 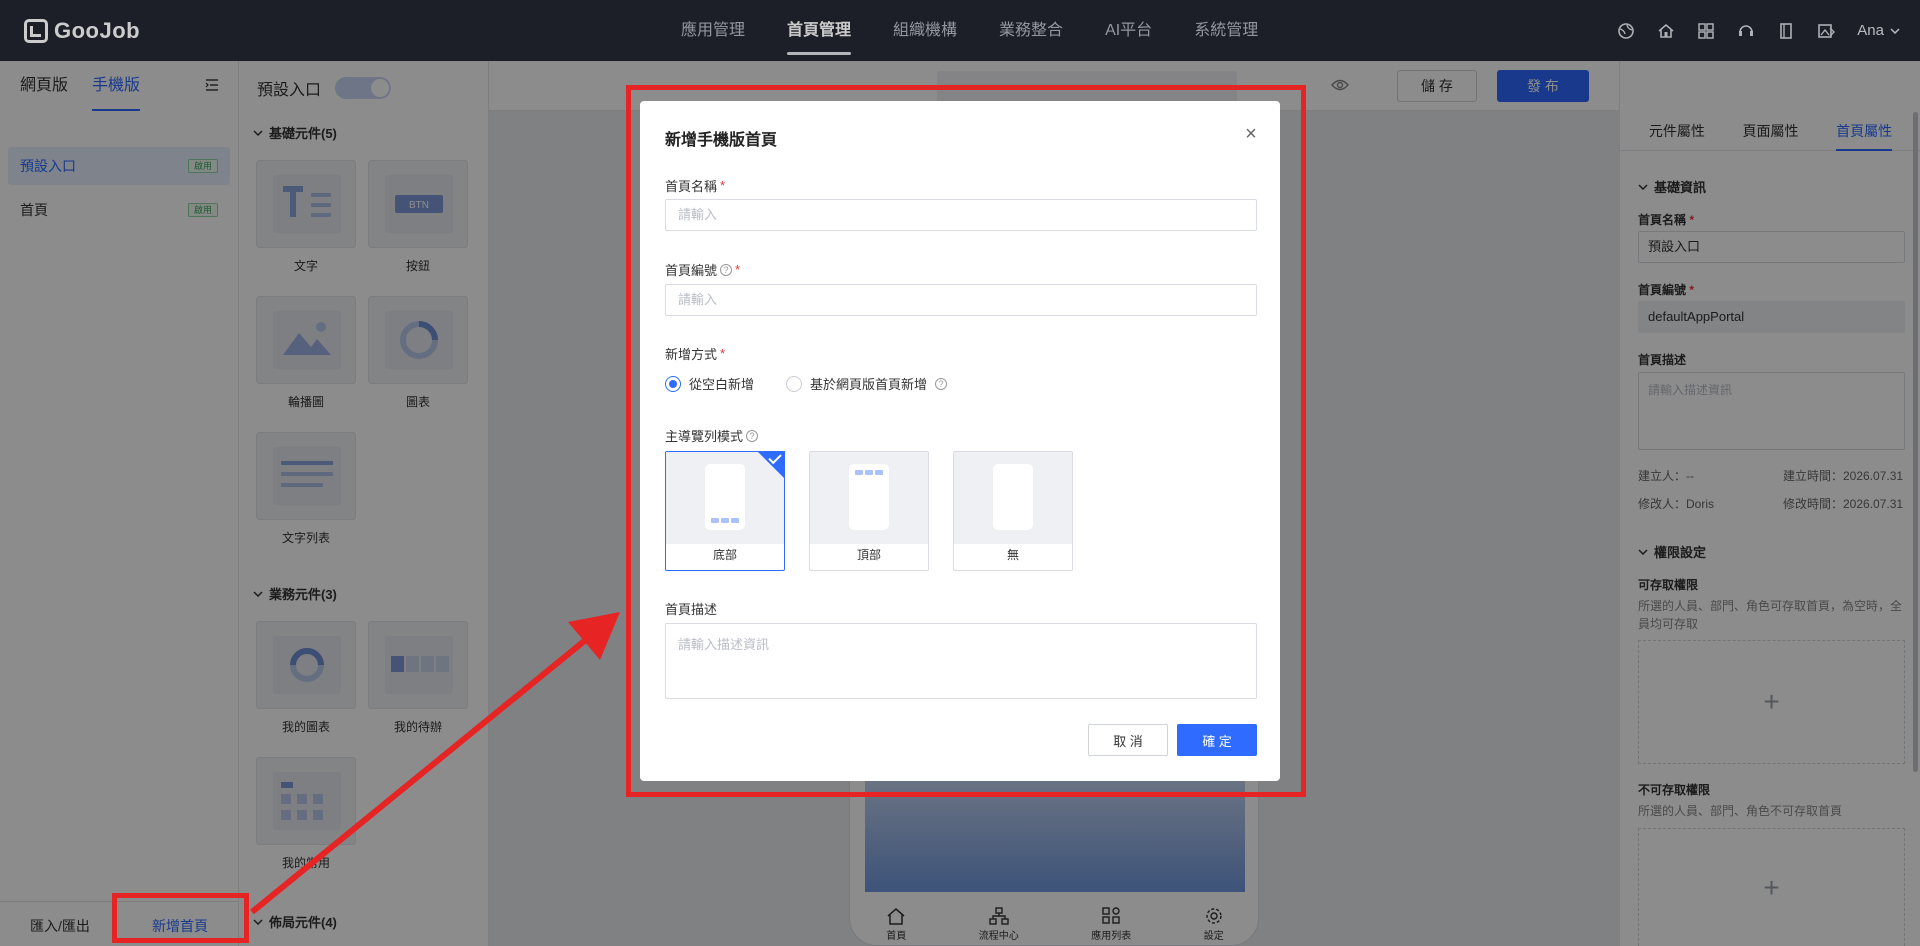 I want to click on annotation-highlight-add-button, so click(x=180, y=918).